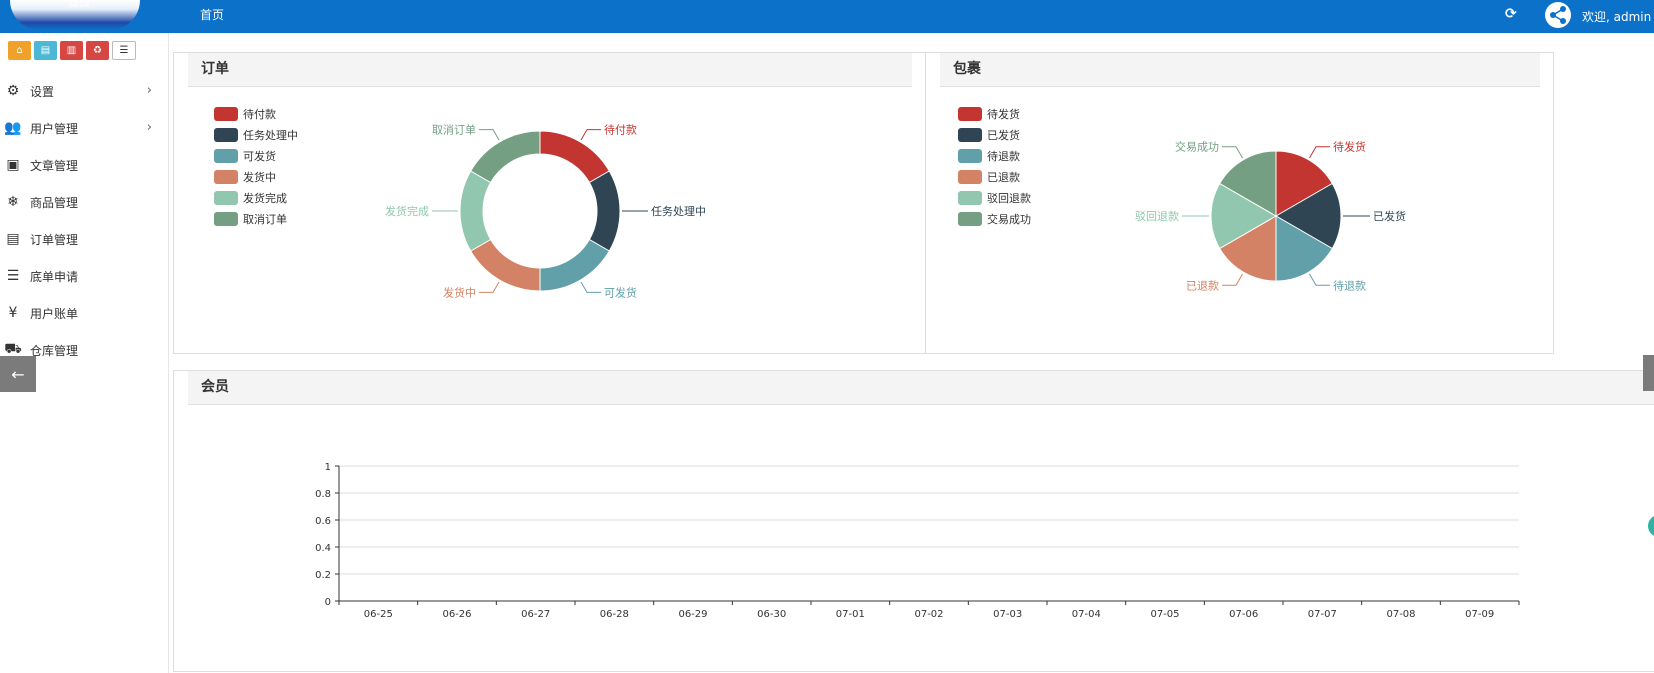 This screenshot has width=1654, height=673. I want to click on slice-label: 可发货, so click(620, 292).